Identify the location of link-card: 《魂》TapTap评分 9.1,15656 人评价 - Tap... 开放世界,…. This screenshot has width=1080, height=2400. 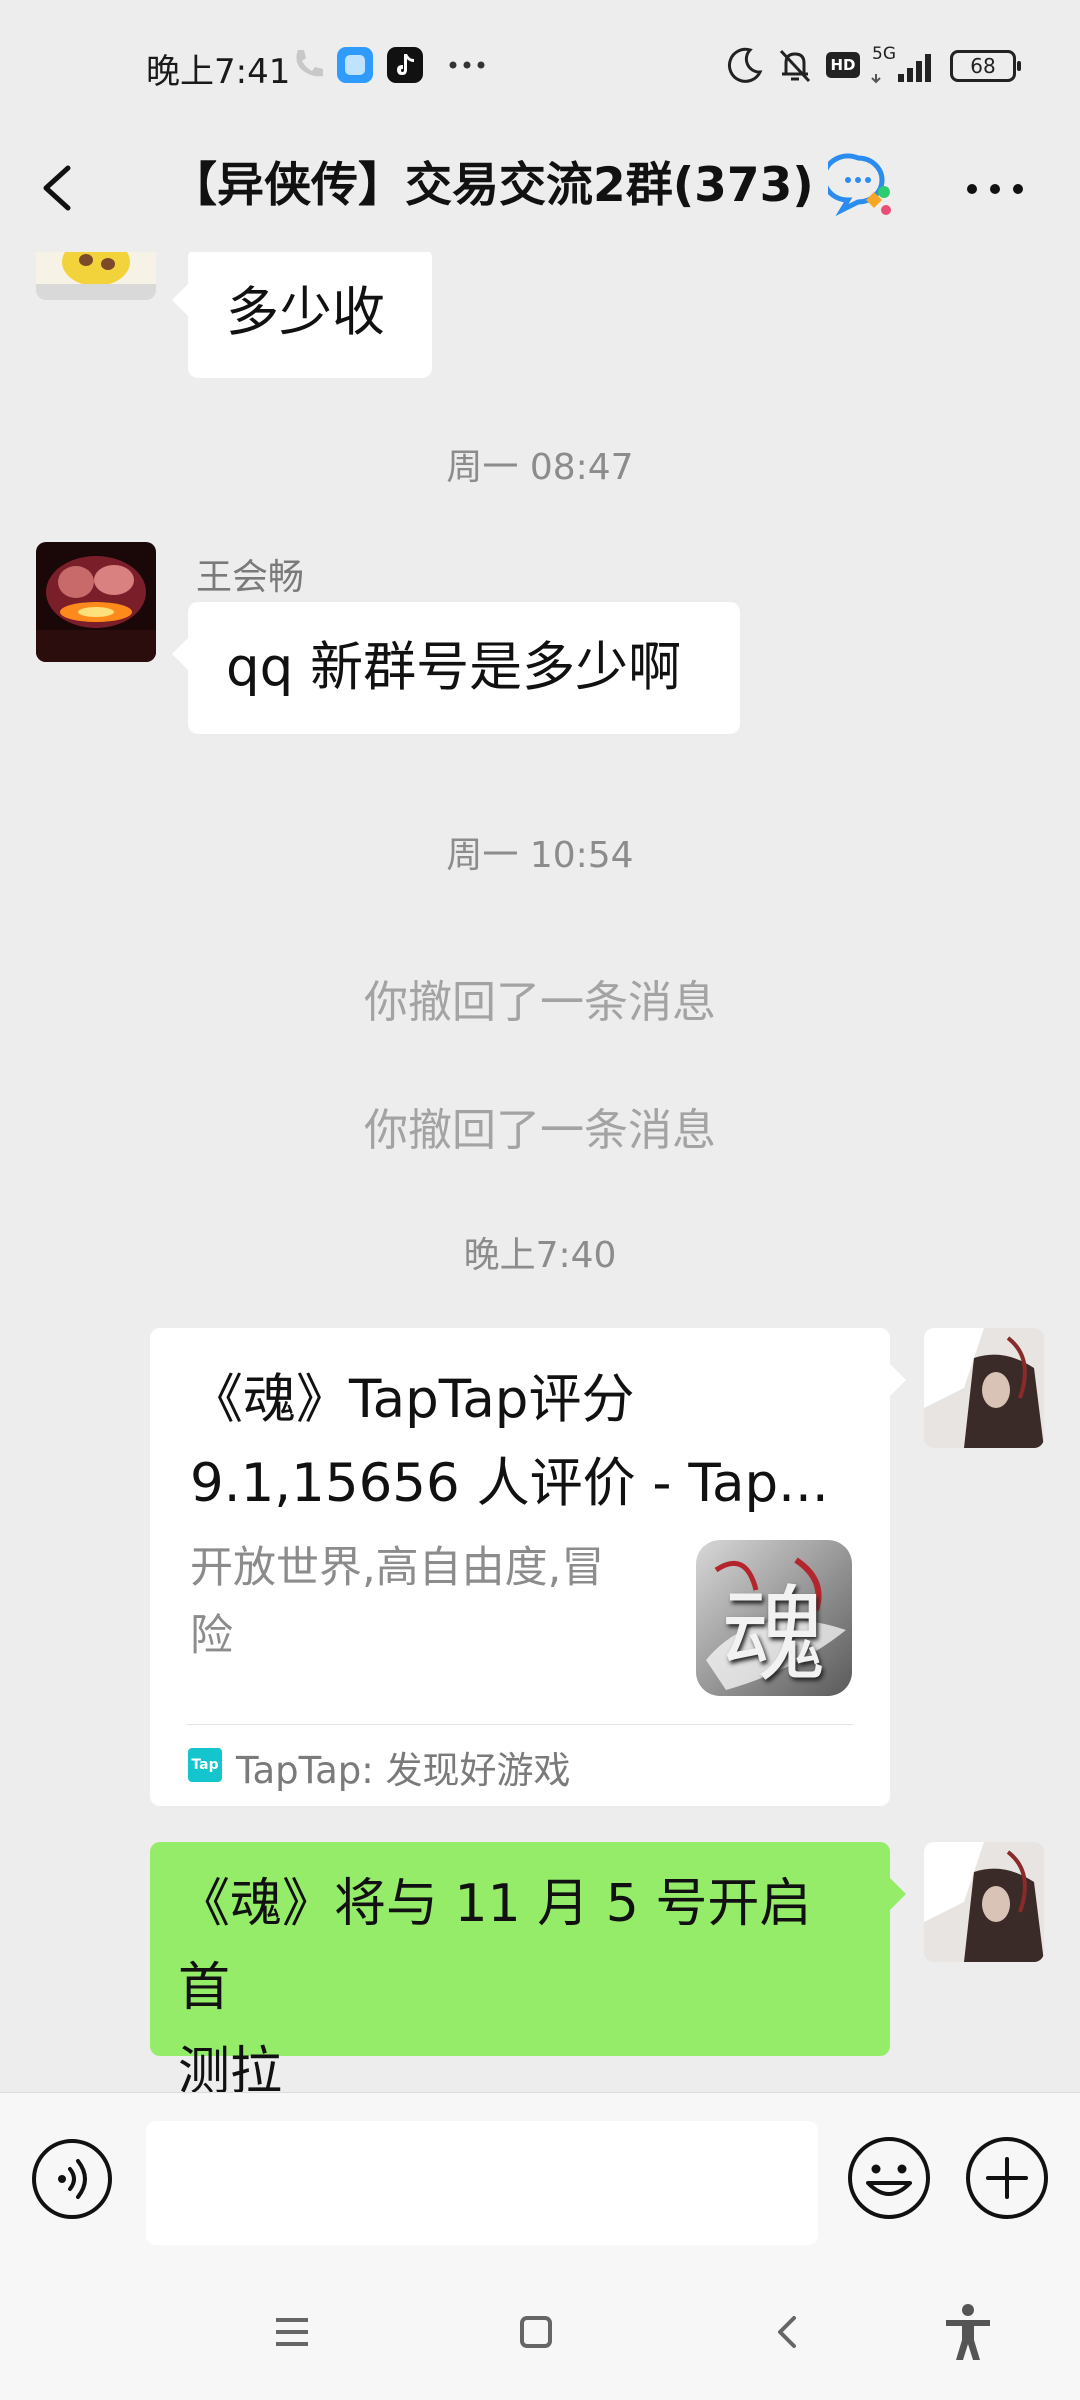
(528, 1567).